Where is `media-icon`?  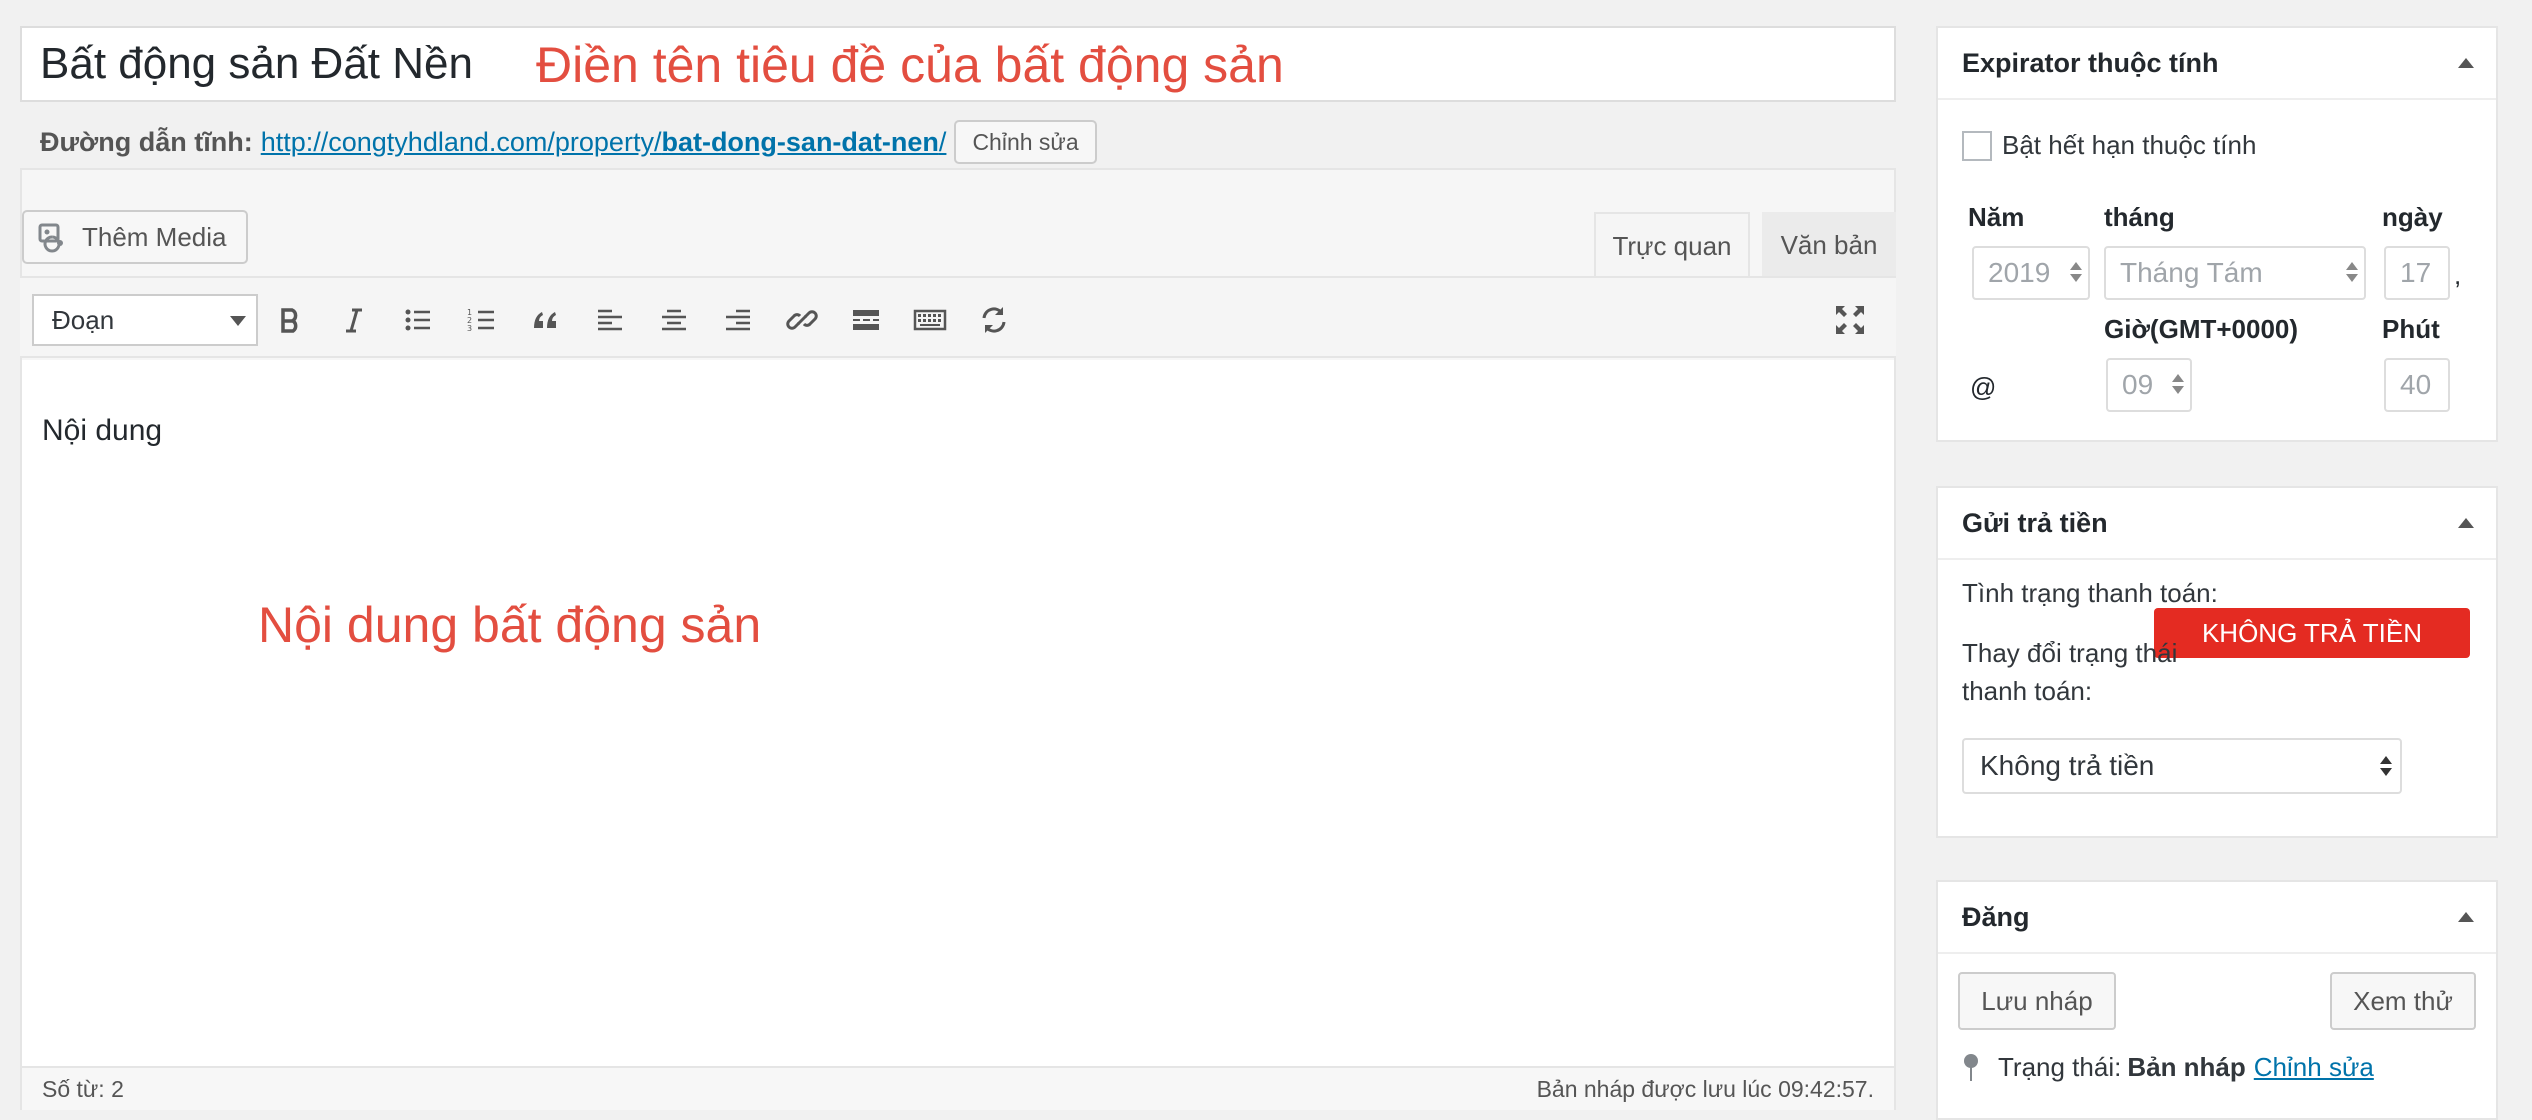 media-icon is located at coordinates (50, 238).